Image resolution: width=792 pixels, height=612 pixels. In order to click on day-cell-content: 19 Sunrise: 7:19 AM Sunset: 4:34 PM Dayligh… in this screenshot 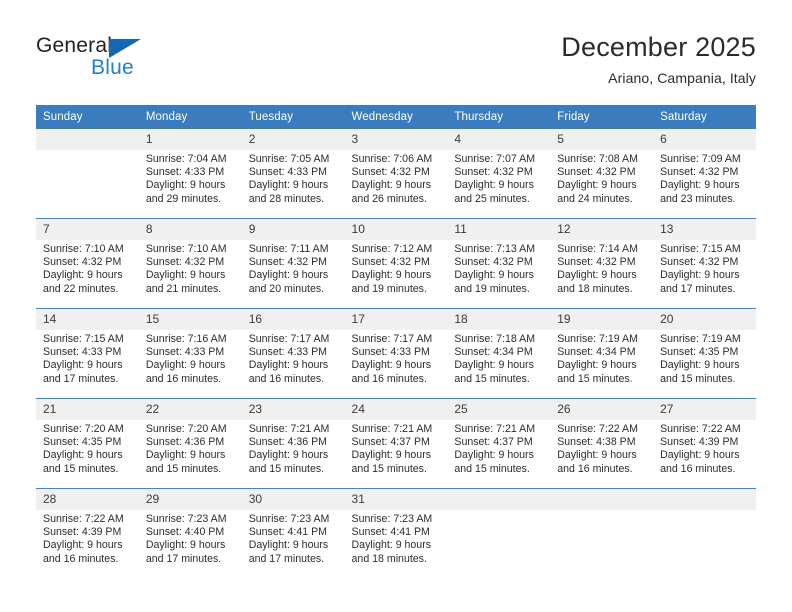, I will do `click(602, 353)`.